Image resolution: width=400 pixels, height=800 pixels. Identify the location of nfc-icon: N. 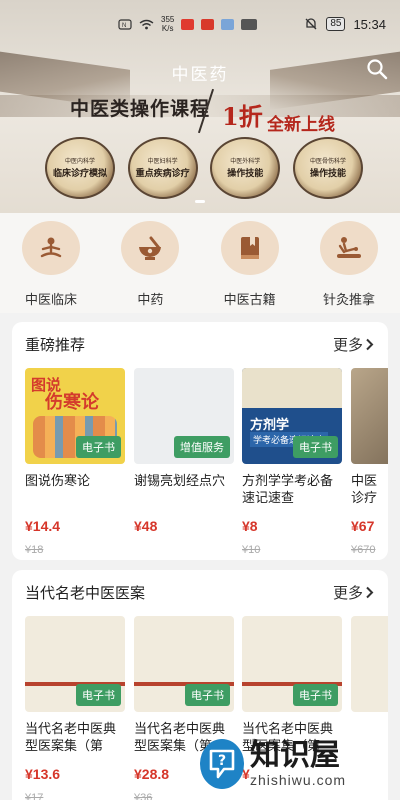
(125, 24).